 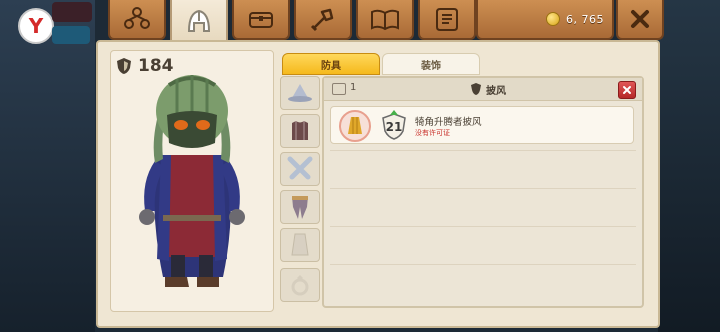 What do you see at coordinates (432, 133) in the screenshot?
I see `item-status: 没有许可证` at bounding box center [432, 133].